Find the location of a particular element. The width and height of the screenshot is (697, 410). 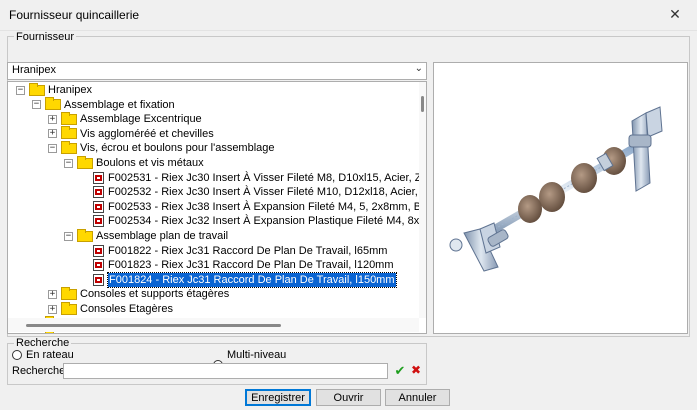

horizontal-scroll-thumb is located at coordinates (153, 325).